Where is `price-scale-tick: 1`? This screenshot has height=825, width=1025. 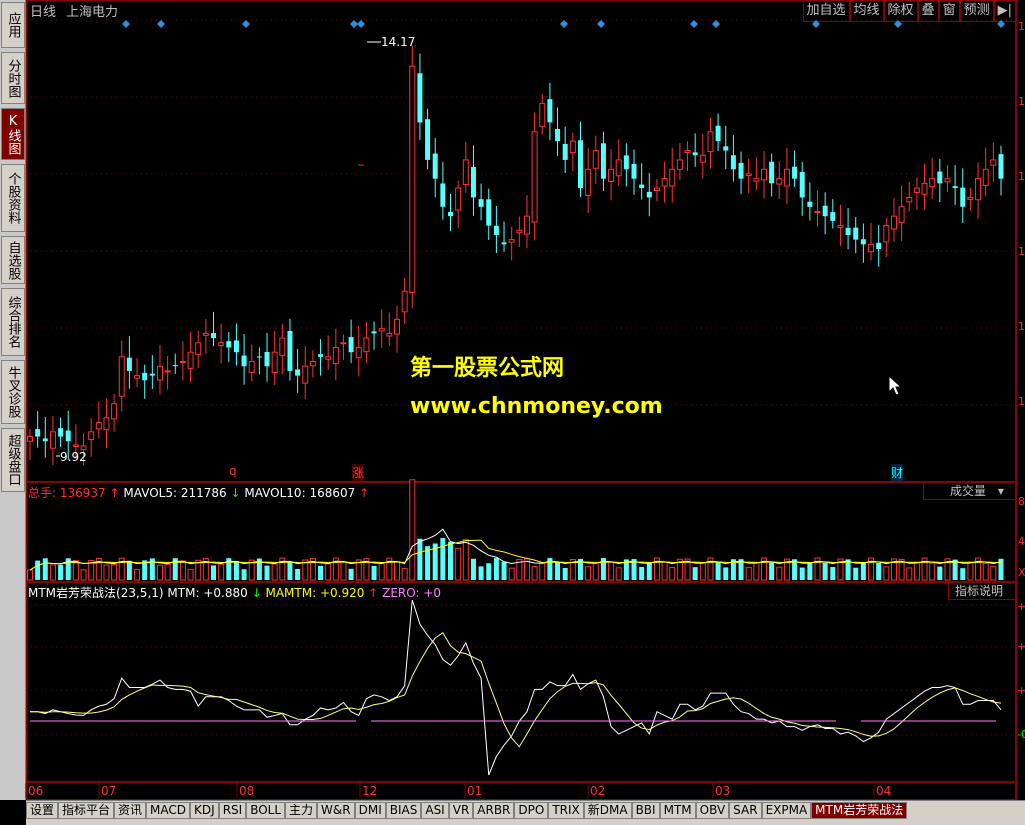 price-scale-tick: 1 is located at coordinates (1021, 176).